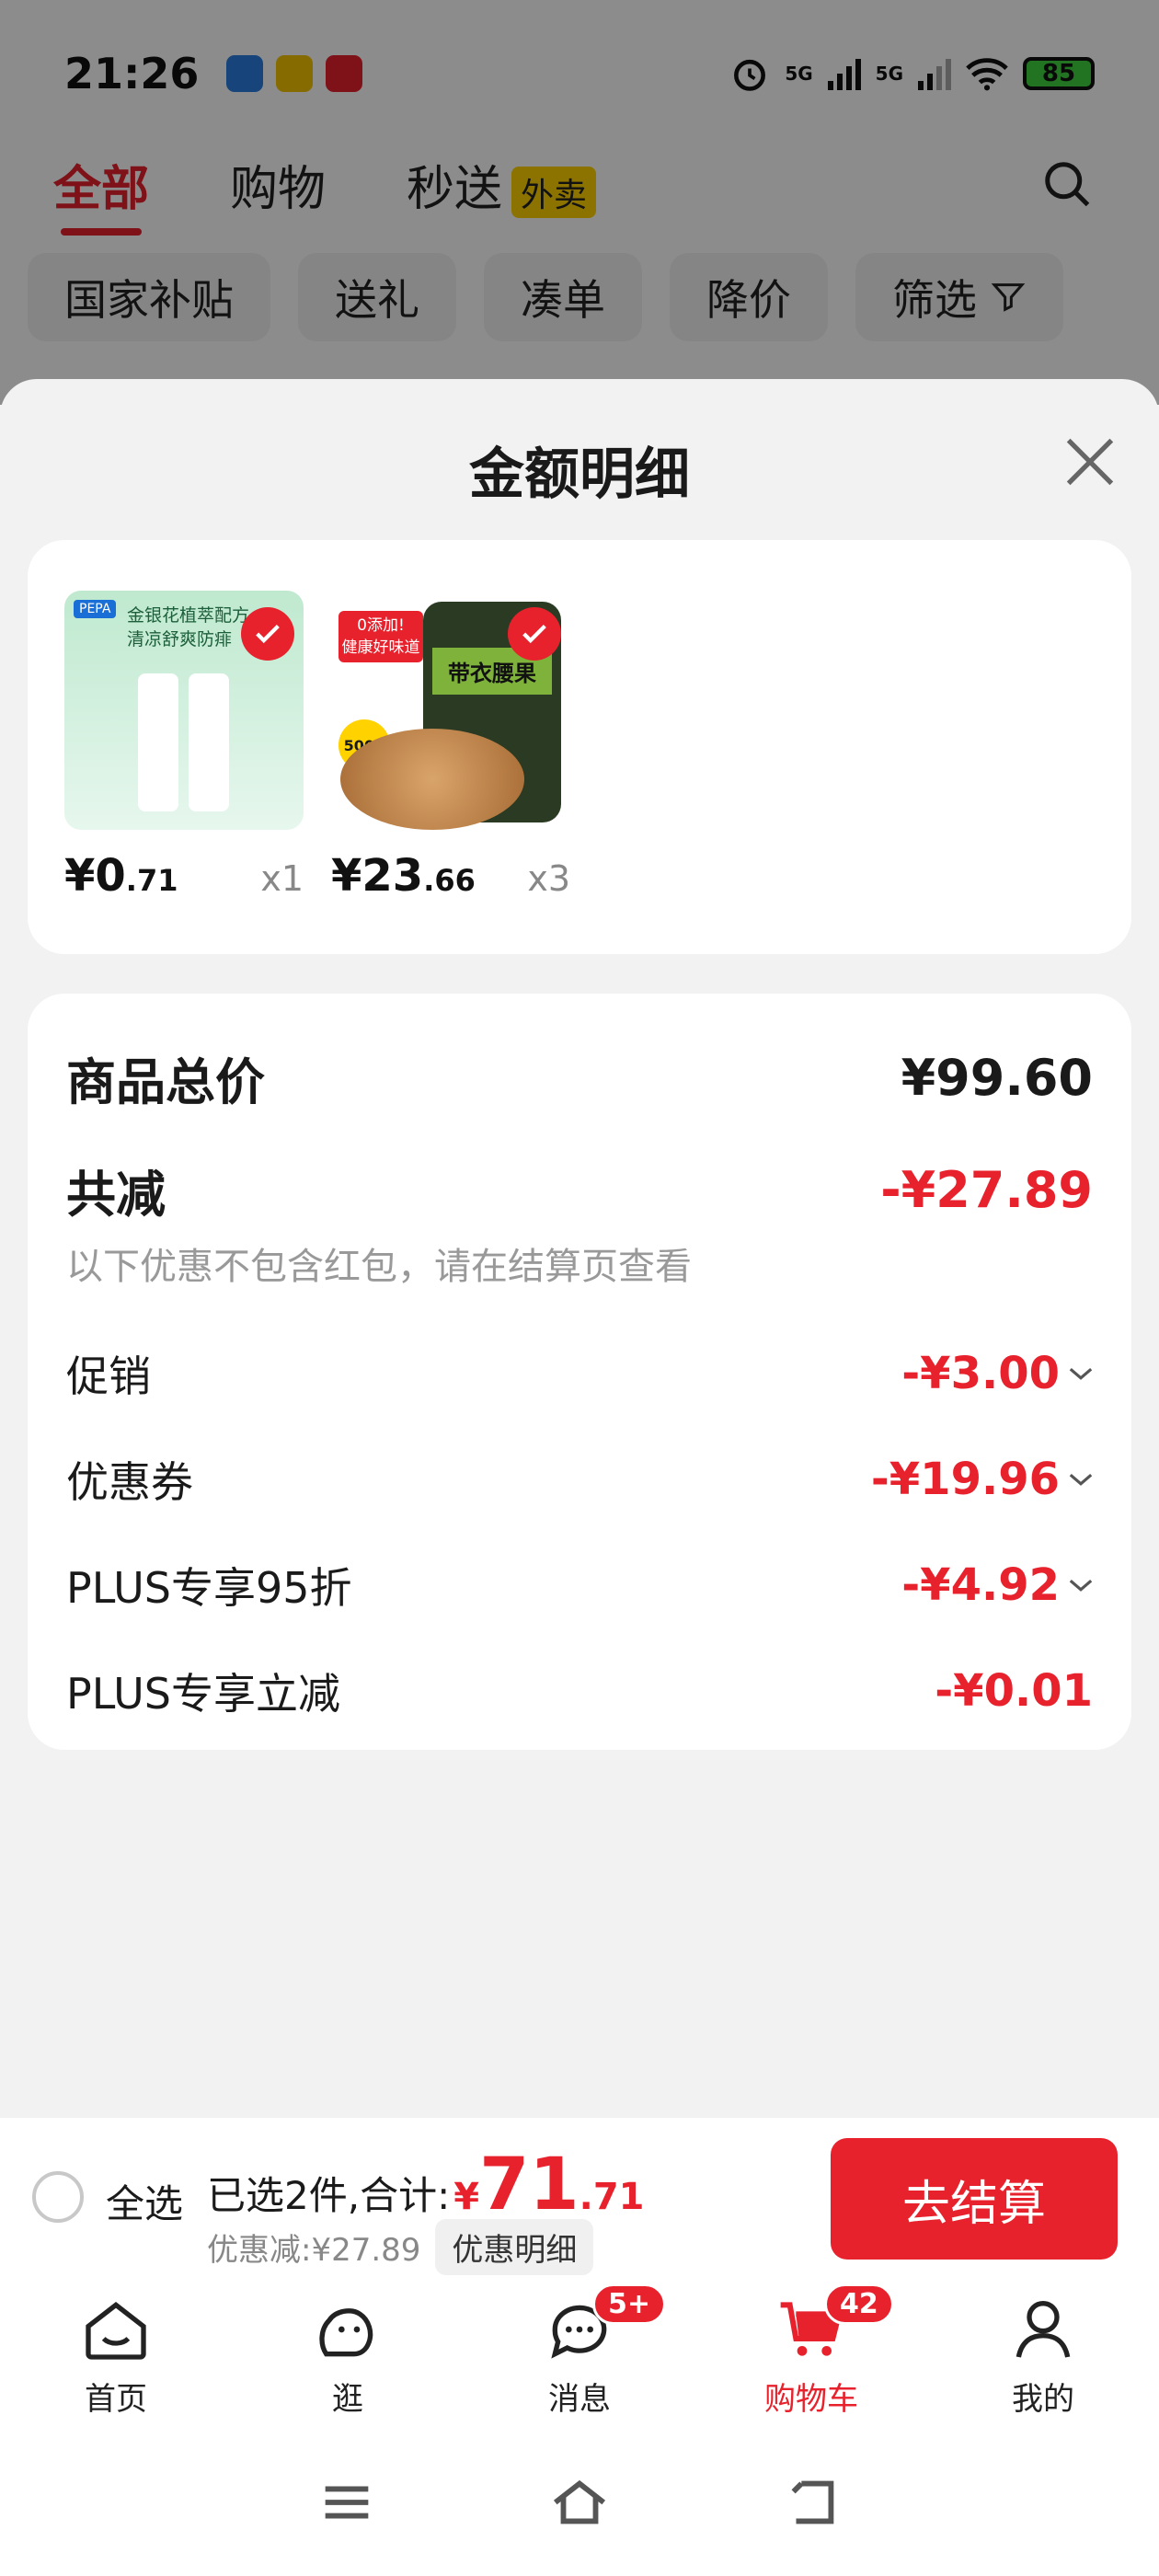  I want to click on discount-label: 优惠券, so click(129, 1482).